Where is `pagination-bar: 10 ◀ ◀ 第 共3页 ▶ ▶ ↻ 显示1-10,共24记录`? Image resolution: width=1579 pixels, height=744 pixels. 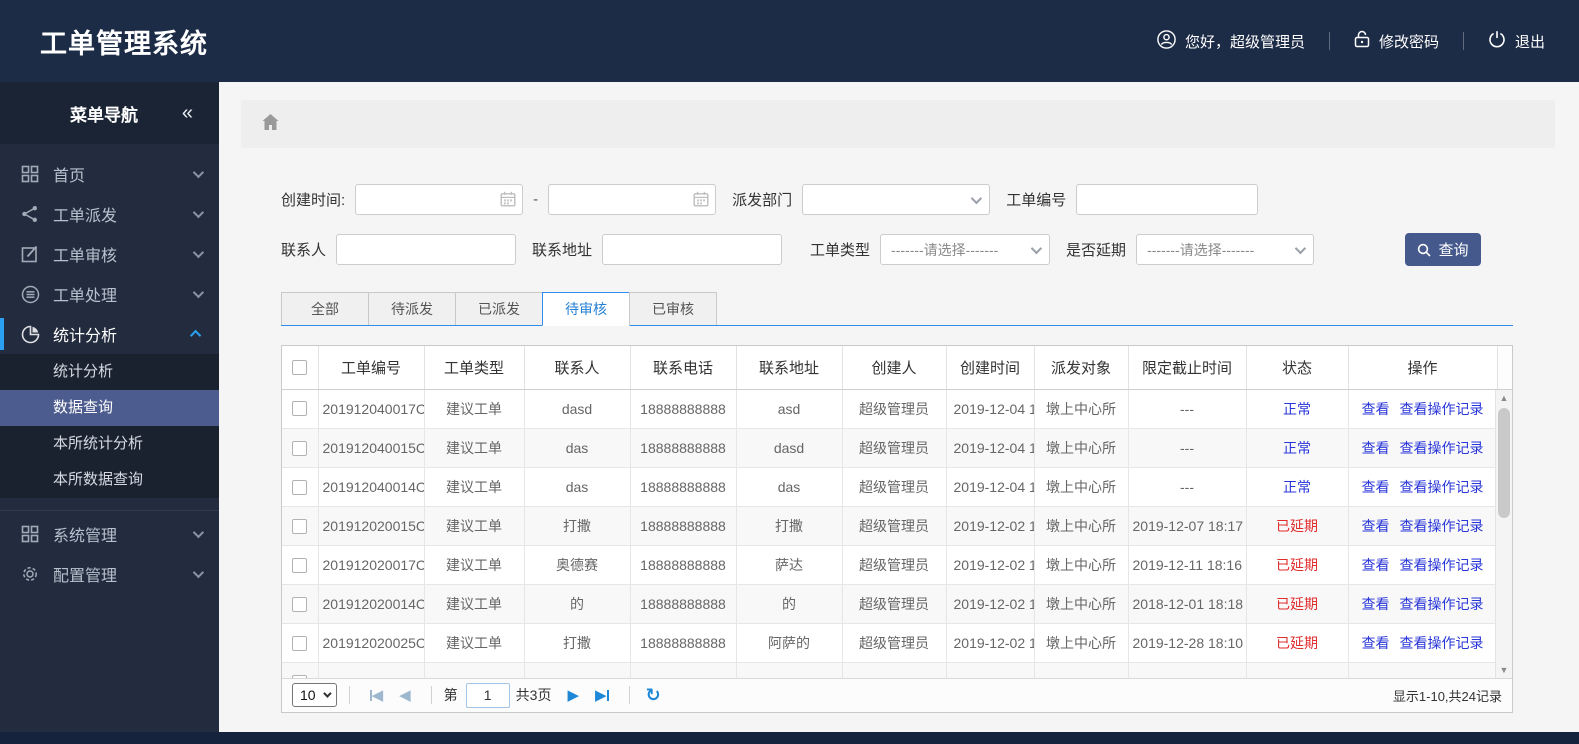 pagination-bar: 10 ◀ ◀ 第 共3页 ▶ ▶ ↻ 显示1-10,共24记录 is located at coordinates (897, 694).